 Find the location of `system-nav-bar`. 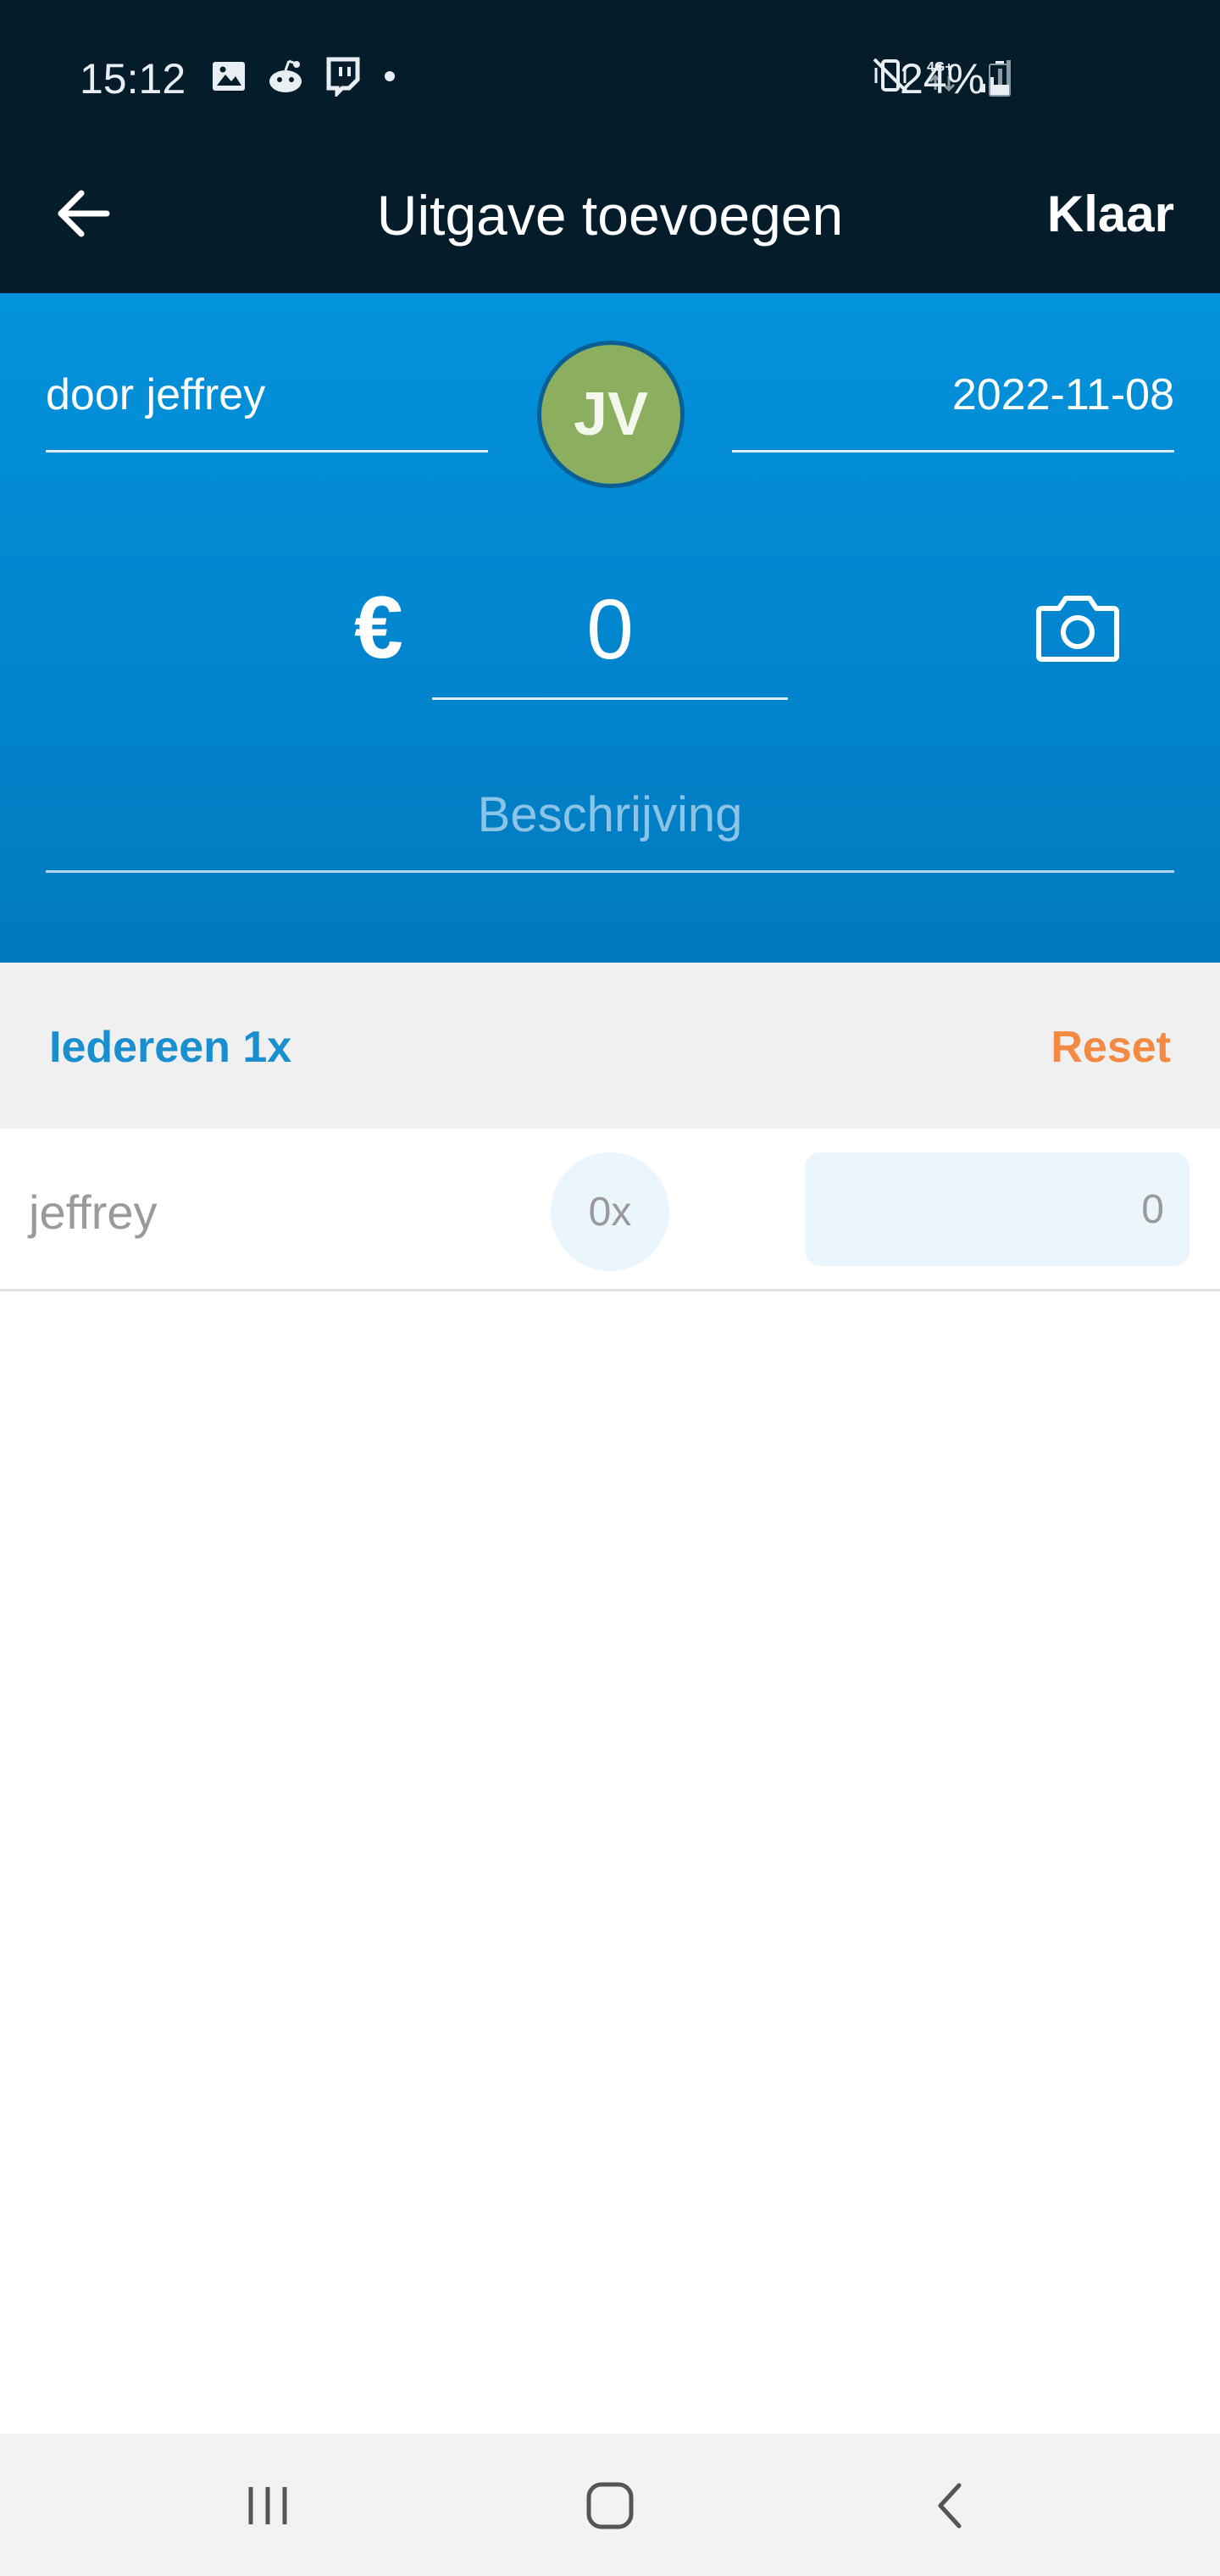

system-nav-bar is located at coordinates (610, 2505).